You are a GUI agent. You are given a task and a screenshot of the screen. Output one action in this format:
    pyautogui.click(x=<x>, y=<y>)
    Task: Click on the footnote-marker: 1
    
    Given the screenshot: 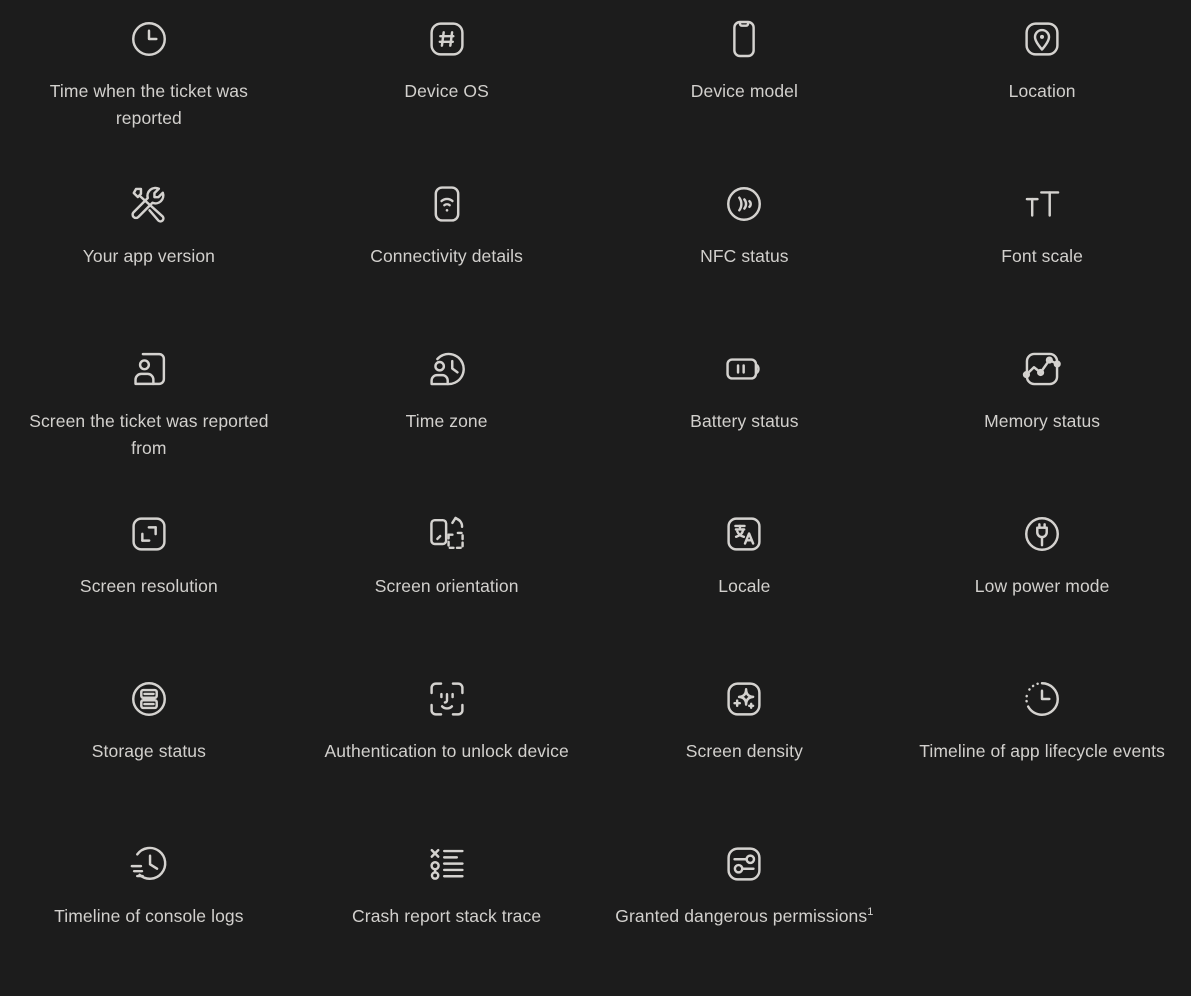 What is the action you would take?
    pyautogui.click(x=870, y=912)
    